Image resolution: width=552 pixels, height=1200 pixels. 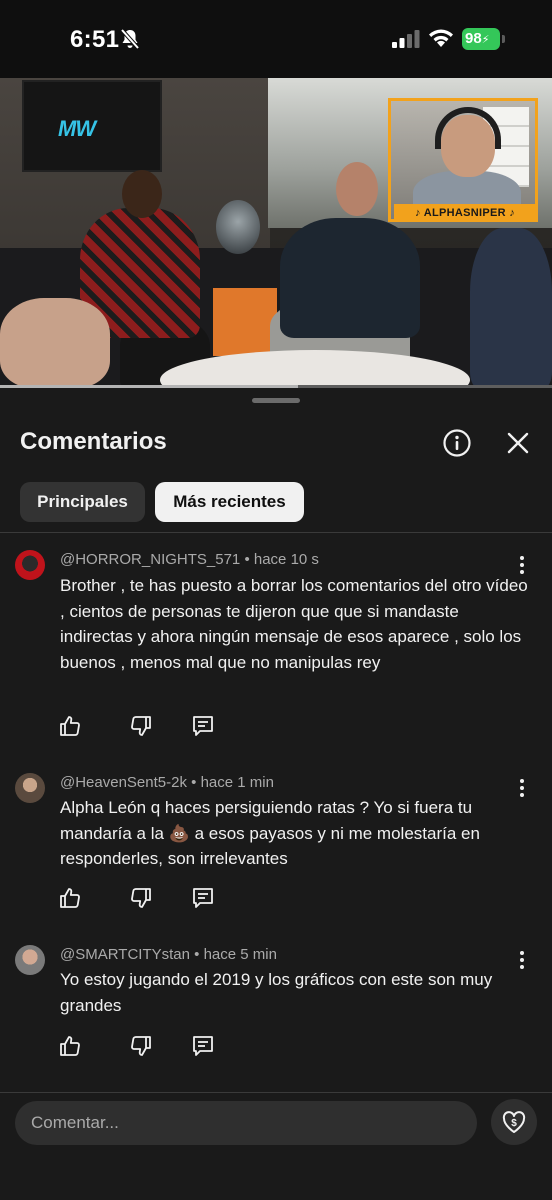 I want to click on info-icon, so click(x=457, y=443).